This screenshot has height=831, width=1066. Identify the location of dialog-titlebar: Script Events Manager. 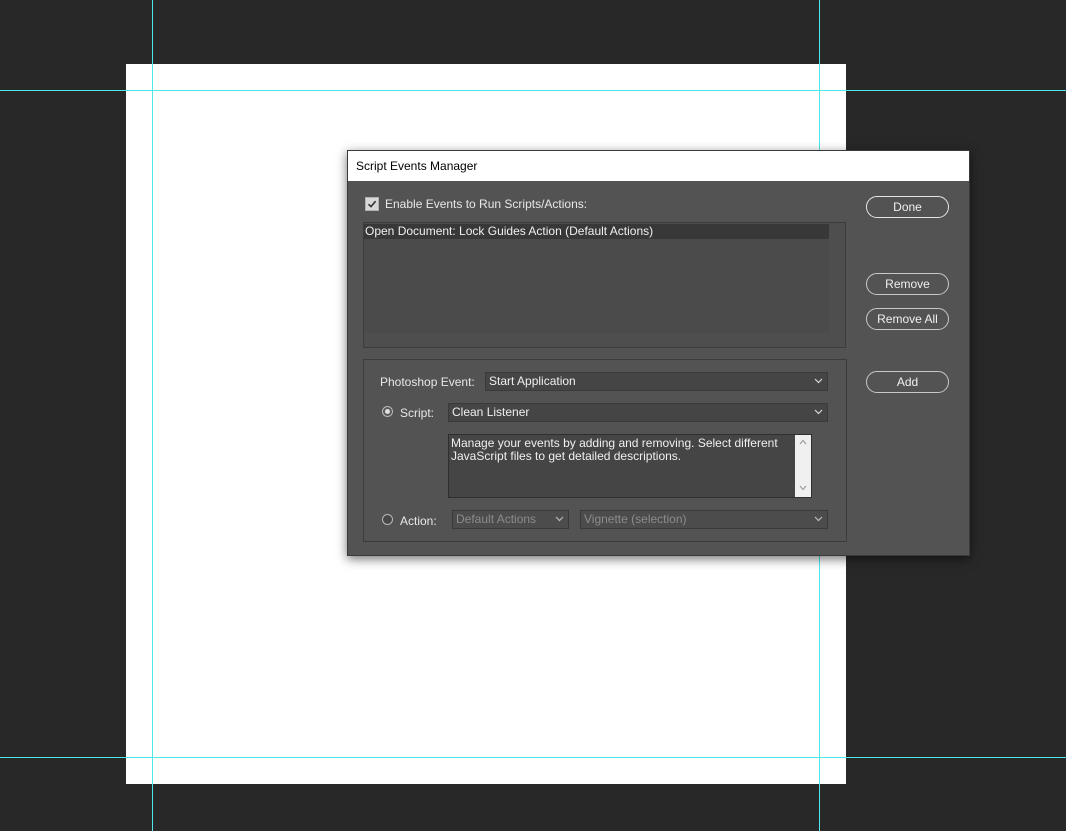
(658, 166).